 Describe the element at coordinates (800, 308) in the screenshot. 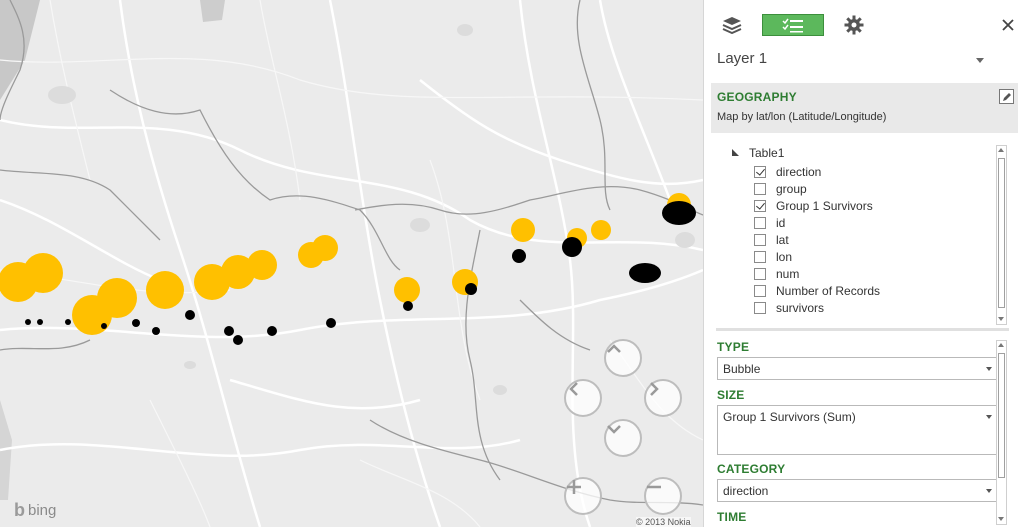

I see `field-label: survivors` at that location.